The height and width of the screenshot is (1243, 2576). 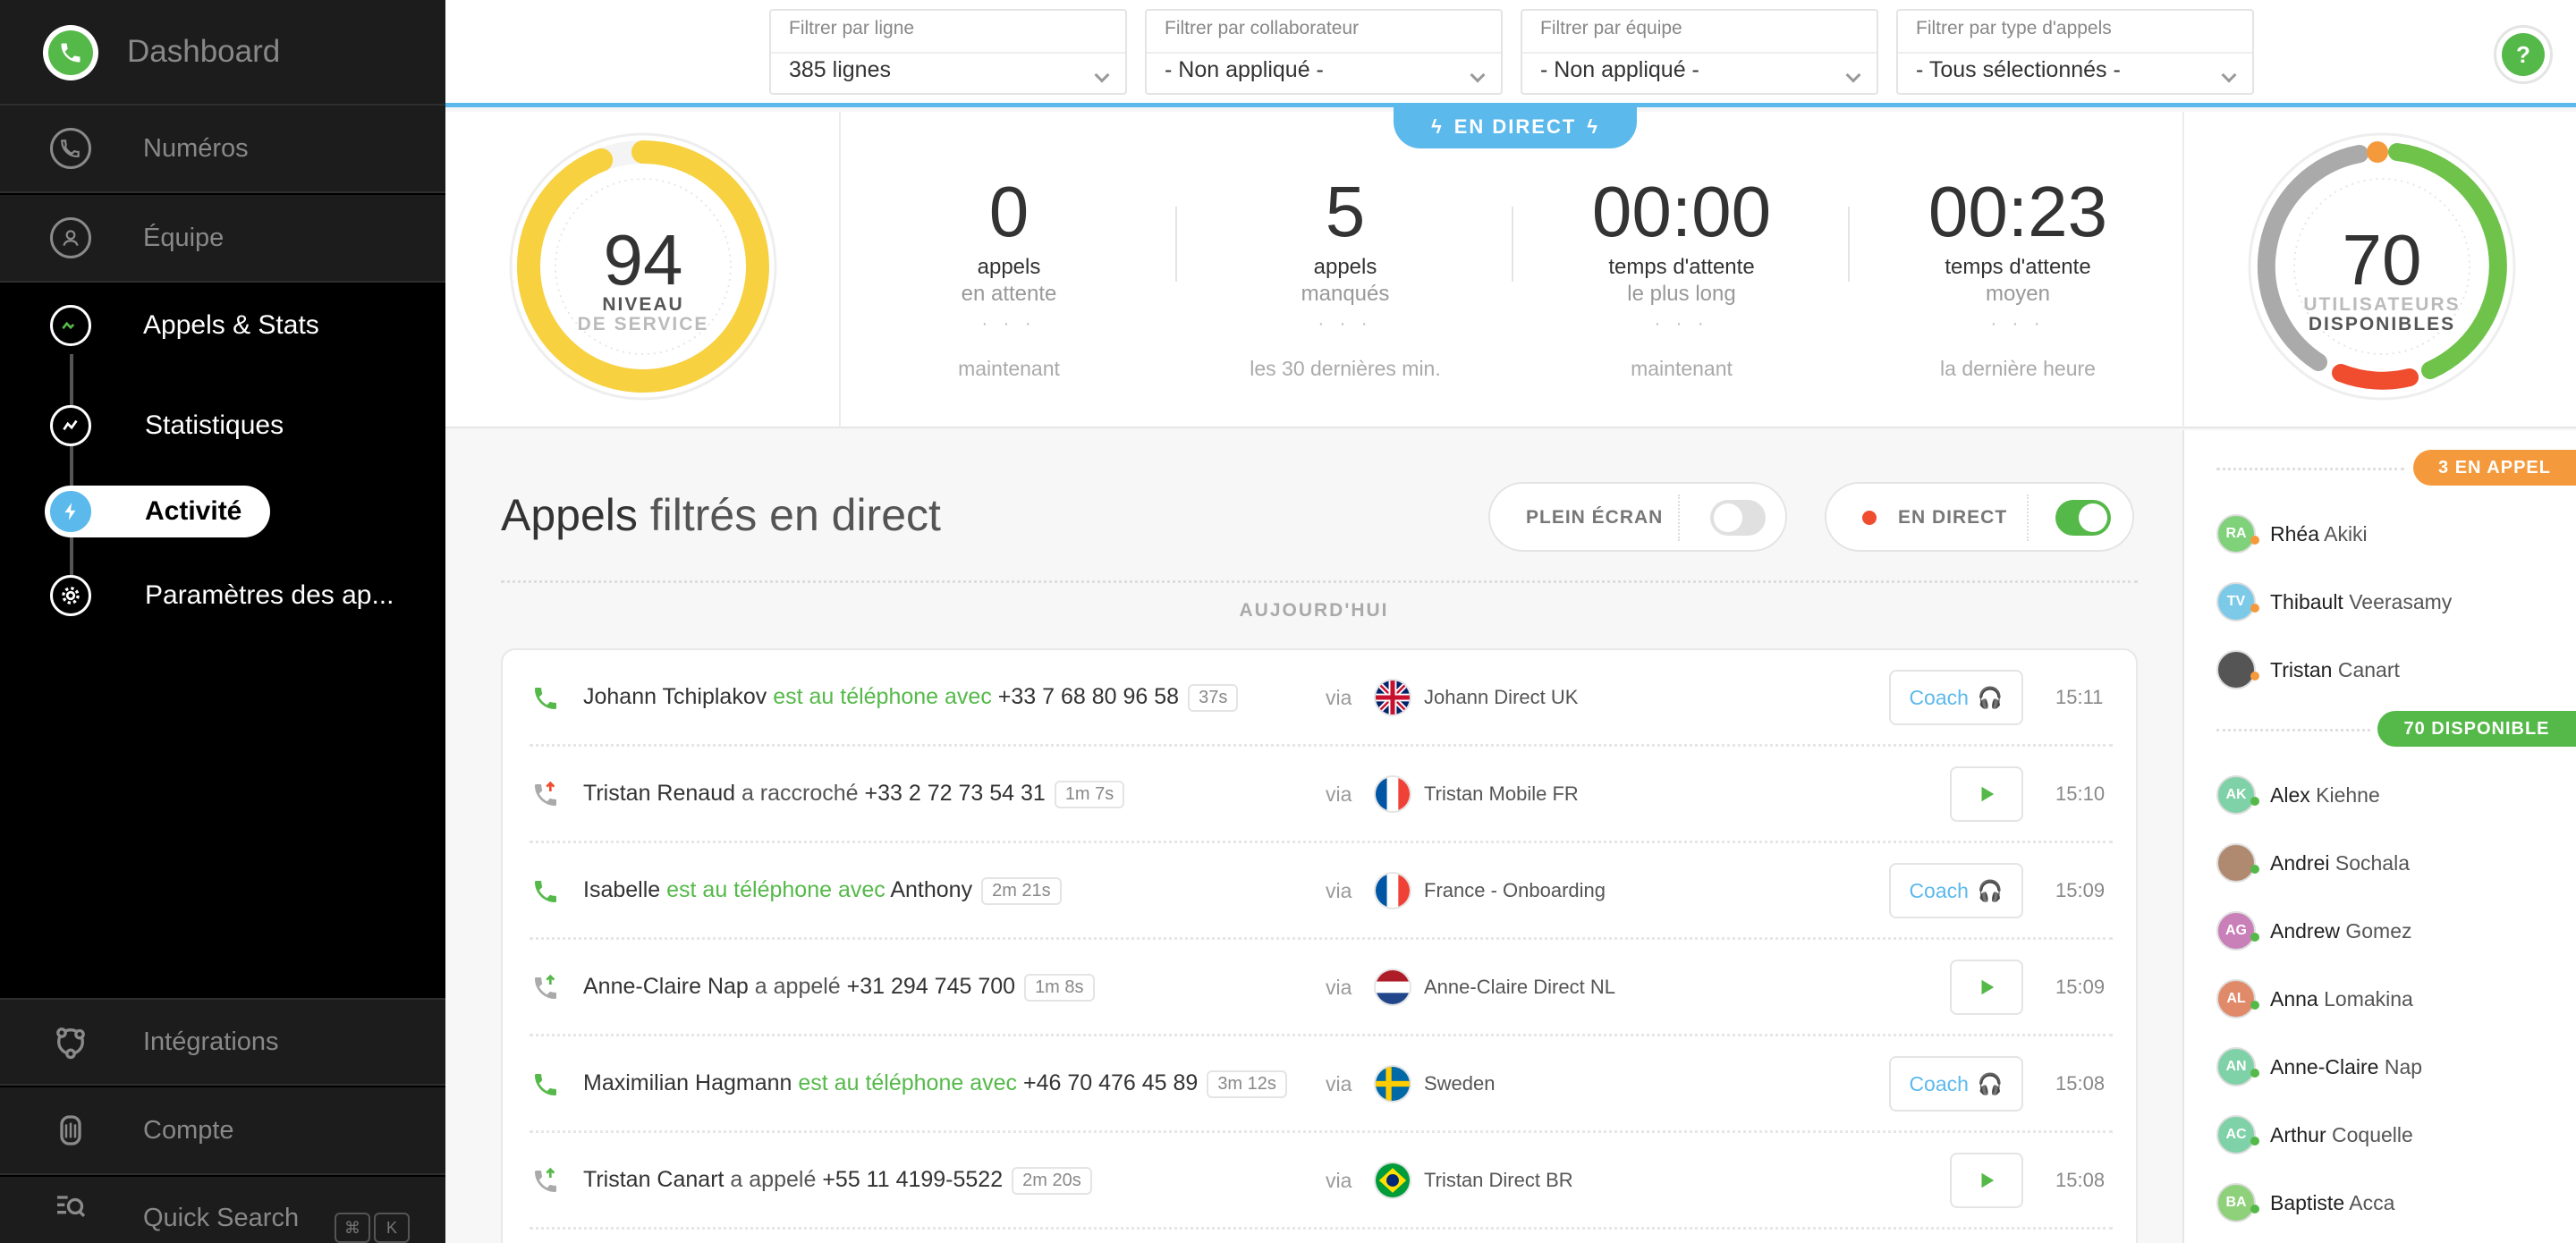 I want to click on user-name: Rhéa Akiki, so click(x=2319, y=533).